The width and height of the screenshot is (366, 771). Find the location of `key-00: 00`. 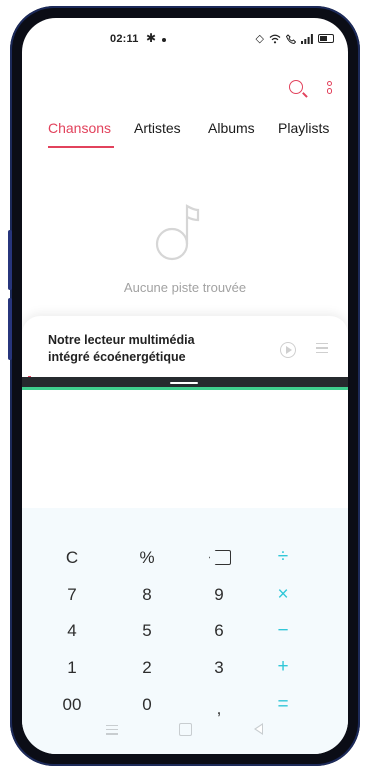

key-00: 00 is located at coordinates (72, 705).